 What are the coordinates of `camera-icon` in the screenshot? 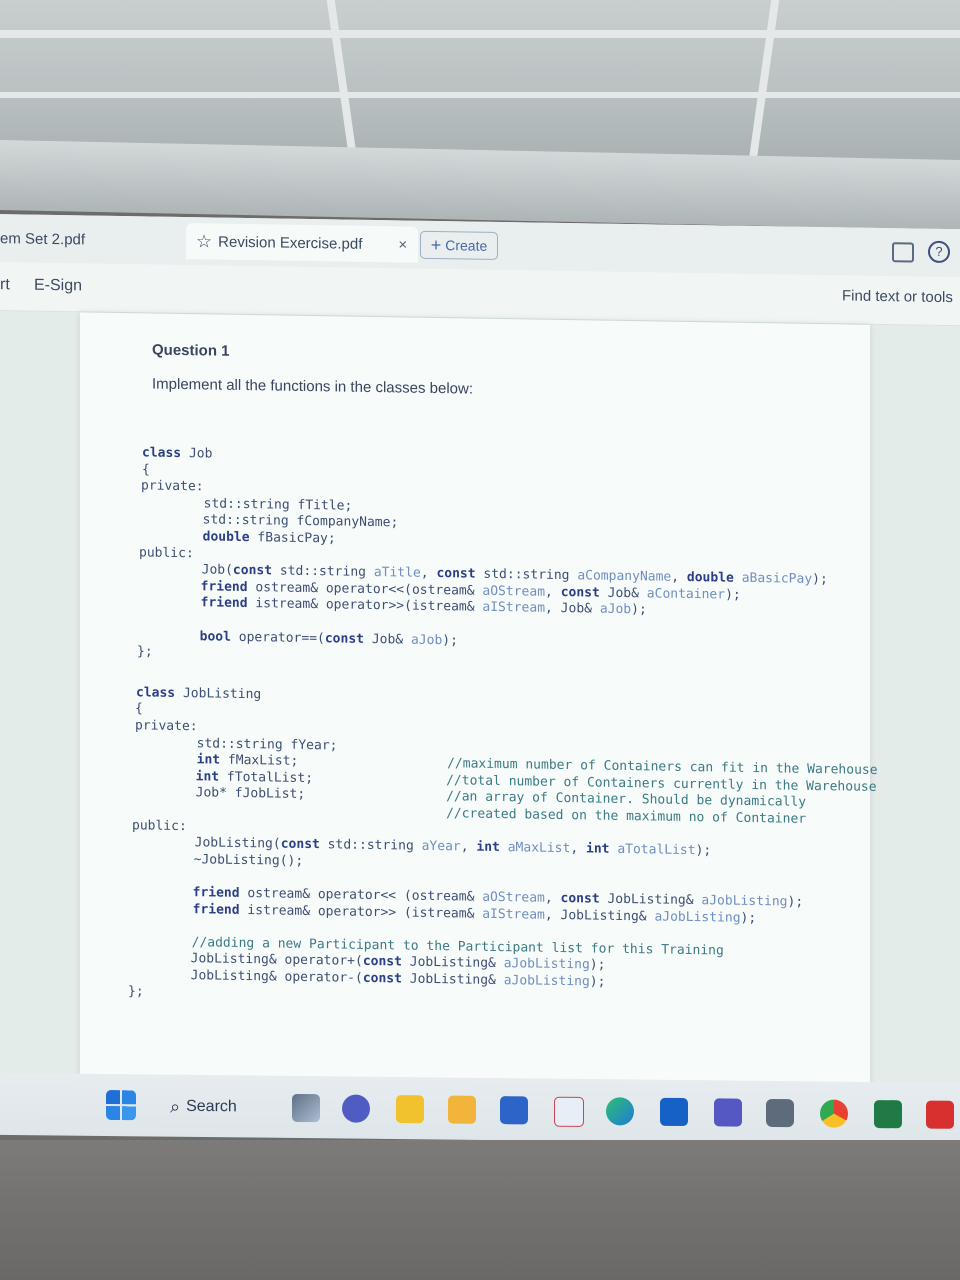 It's located at (780, 1113).